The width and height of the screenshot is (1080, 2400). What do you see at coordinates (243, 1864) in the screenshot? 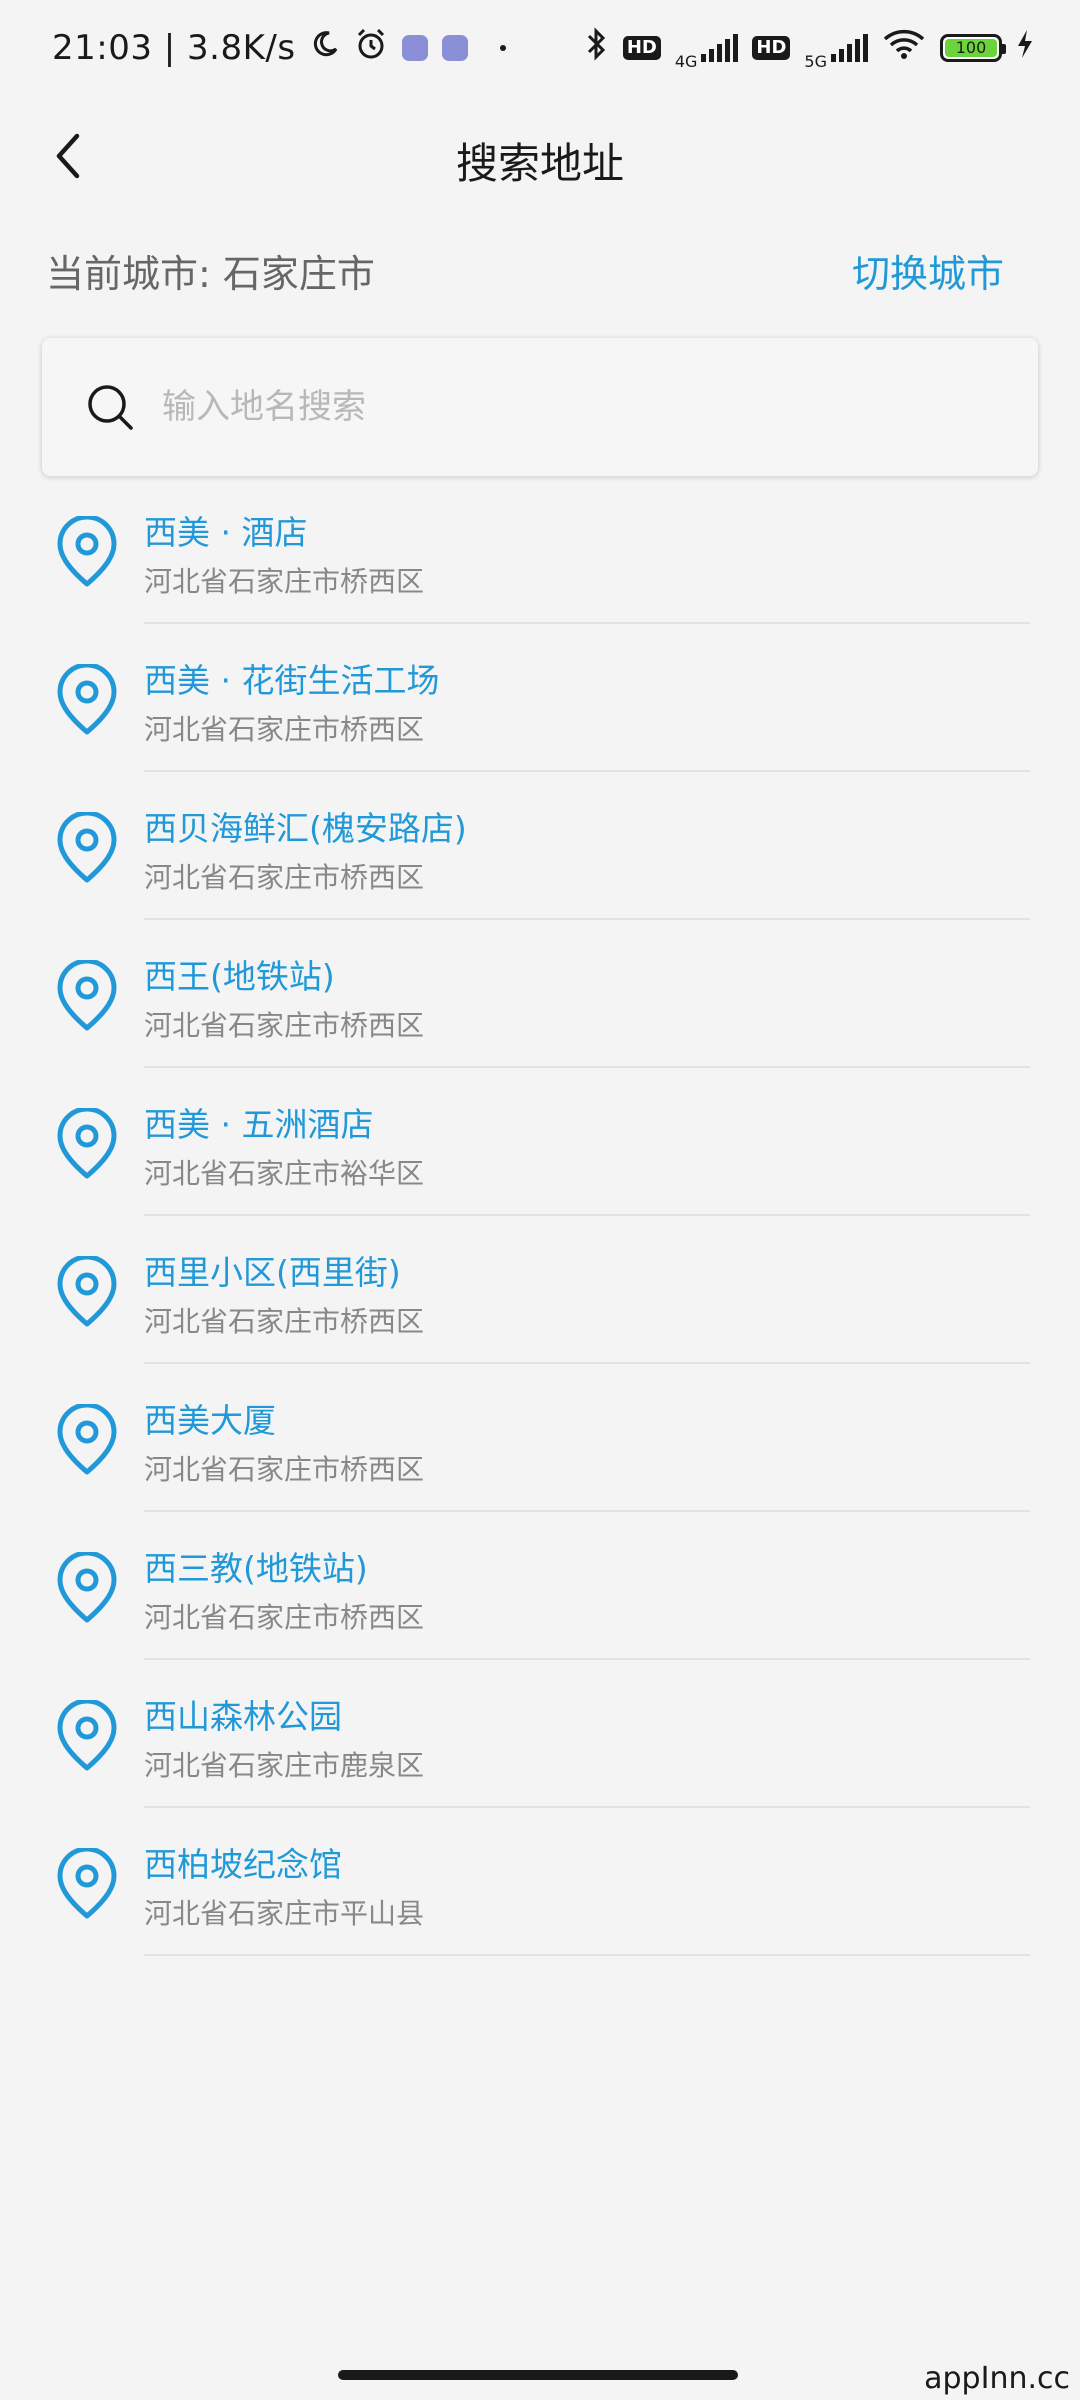
I see `result-name: 西柏坡纪念馆` at bounding box center [243, 1864].